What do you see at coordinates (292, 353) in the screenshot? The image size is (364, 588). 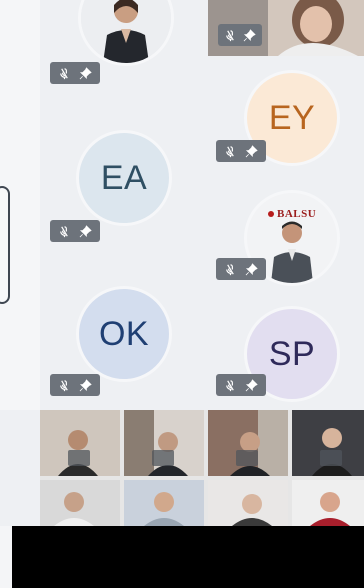 I see `avatar-initials: SP` at bounding box center [292, 353].